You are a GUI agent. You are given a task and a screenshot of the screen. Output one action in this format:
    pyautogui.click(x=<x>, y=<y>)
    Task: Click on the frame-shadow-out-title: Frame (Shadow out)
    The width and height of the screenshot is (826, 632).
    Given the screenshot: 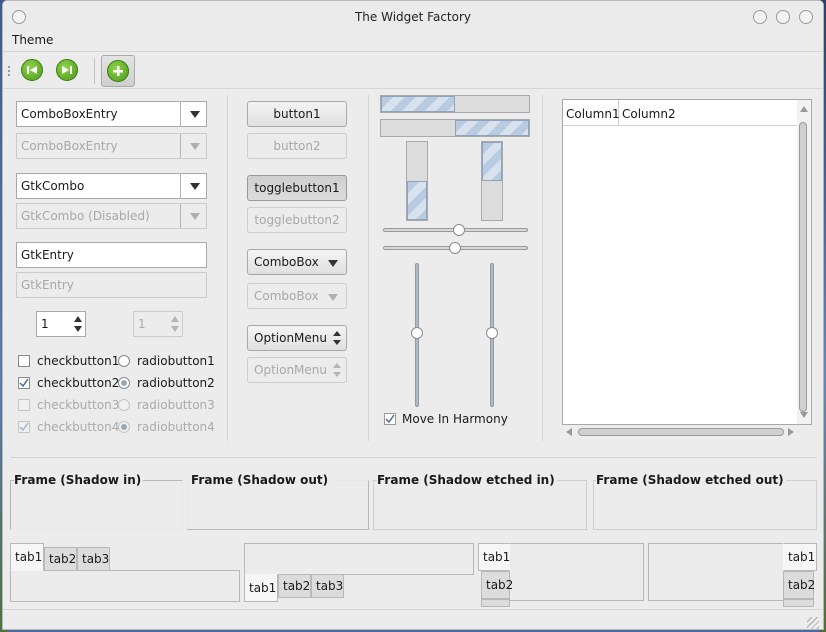 What is the action you would take?
    pyautogui.click(x=261, y=480)
    